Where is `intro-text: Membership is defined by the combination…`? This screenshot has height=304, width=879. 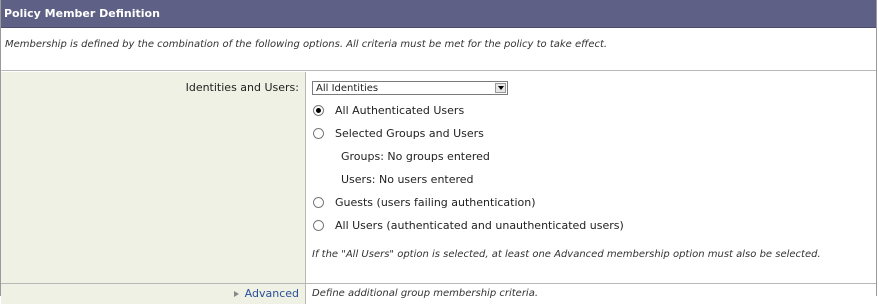
intro-text: Membership is defined by the combination… is located at coordinates (438, 49).